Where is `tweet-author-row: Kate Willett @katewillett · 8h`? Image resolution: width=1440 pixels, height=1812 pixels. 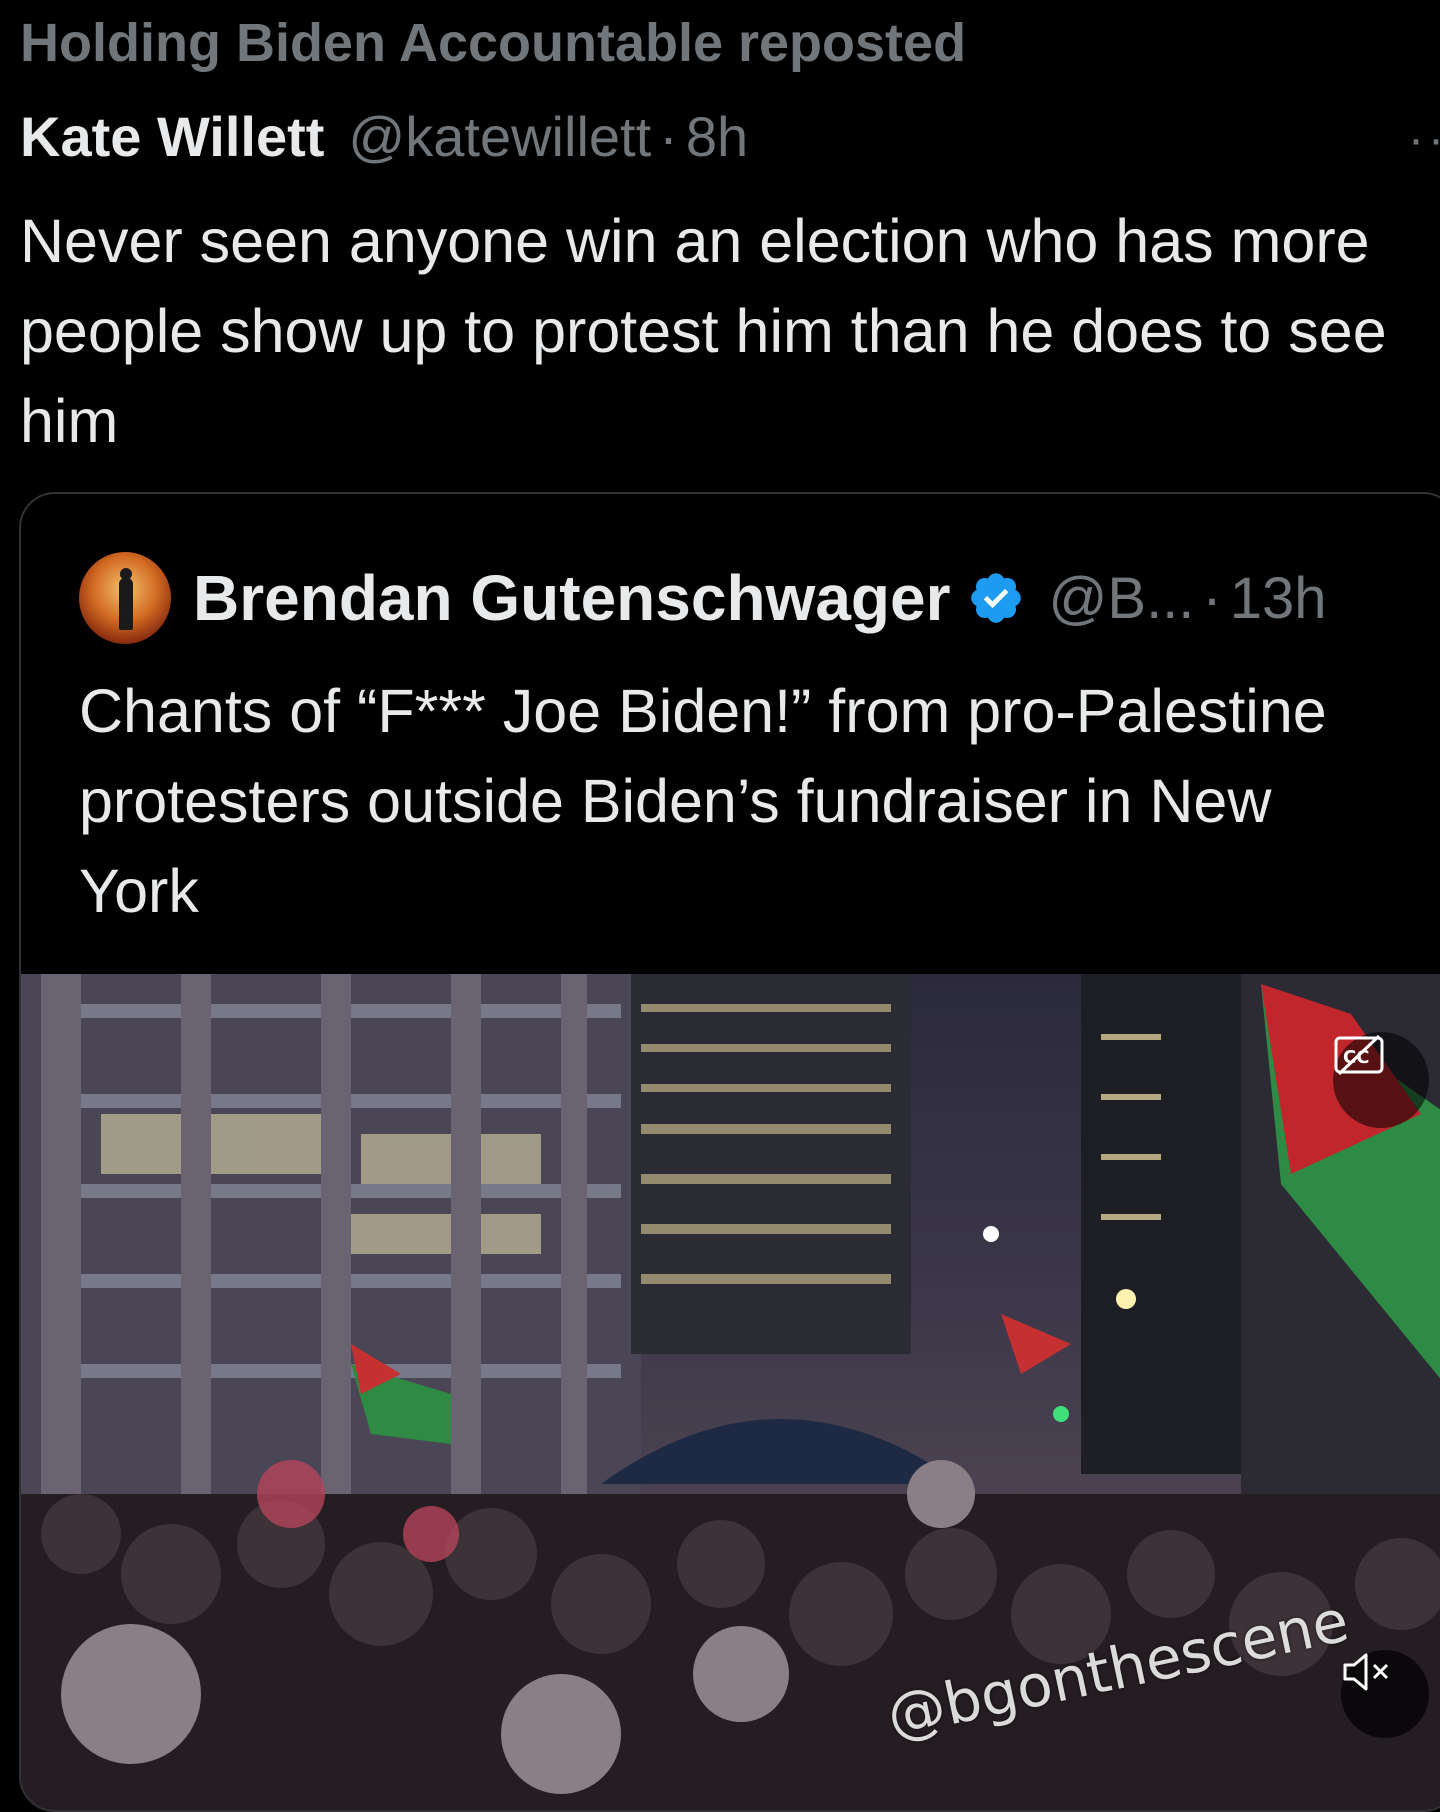
tweet-author-row: Kate Willett @katewillett · 8h is located at coordinates (384, 136).